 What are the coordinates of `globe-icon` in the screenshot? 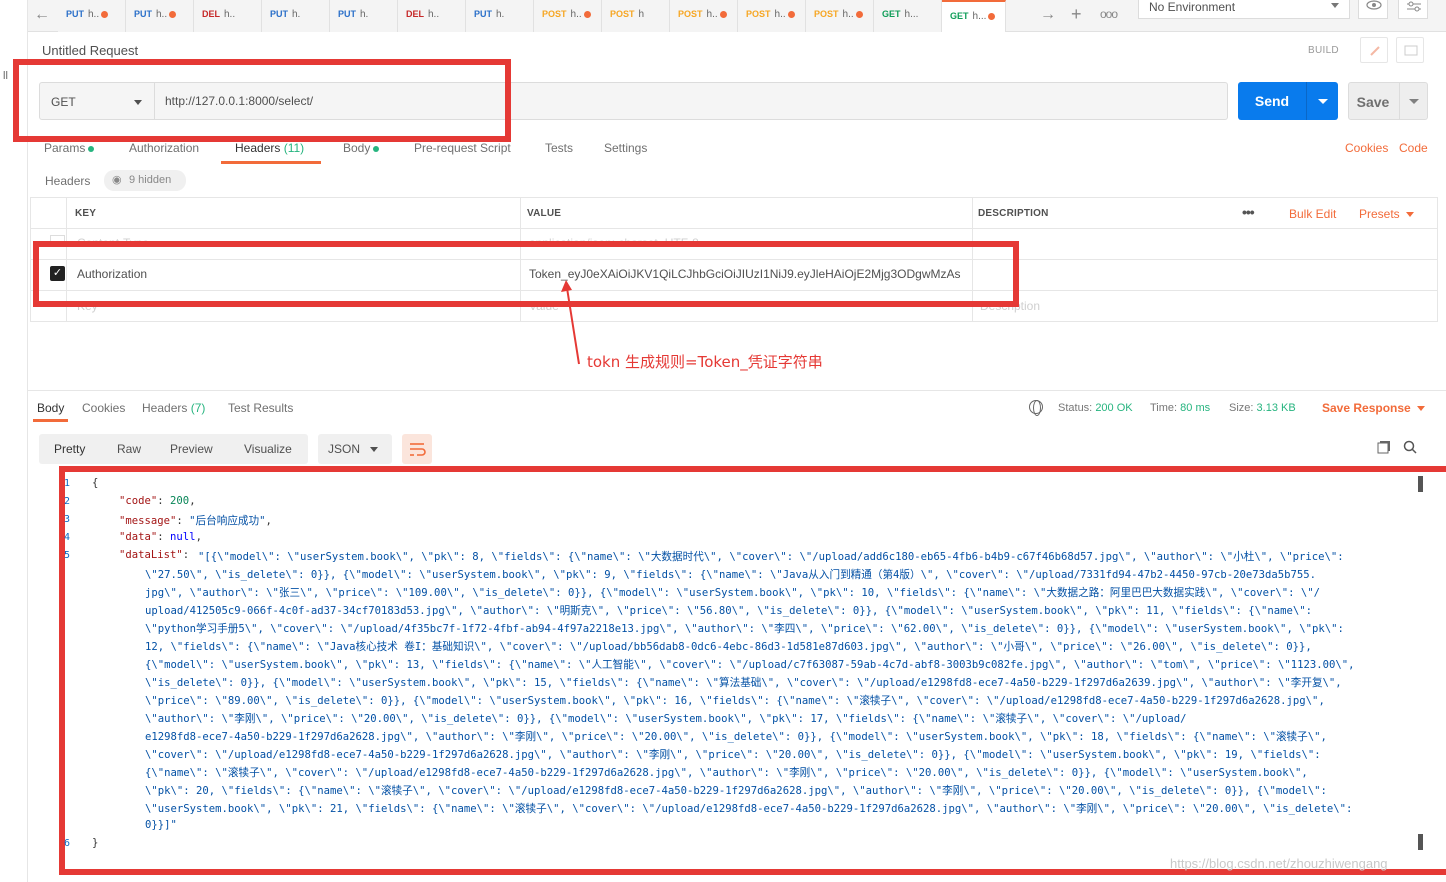 It's located at (1036, 408).